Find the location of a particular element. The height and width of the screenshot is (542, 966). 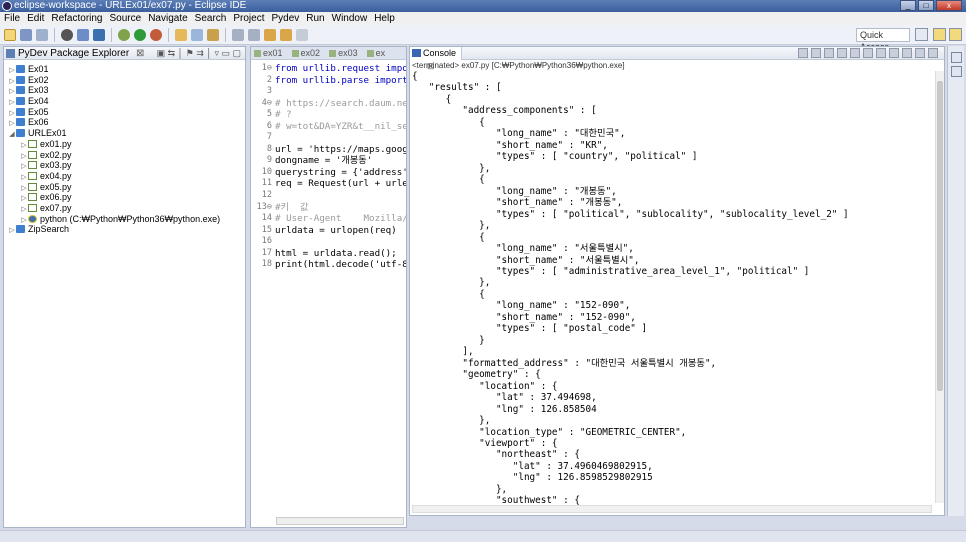

tree-item-label: ex07.py is located at coordinates (56, 207).